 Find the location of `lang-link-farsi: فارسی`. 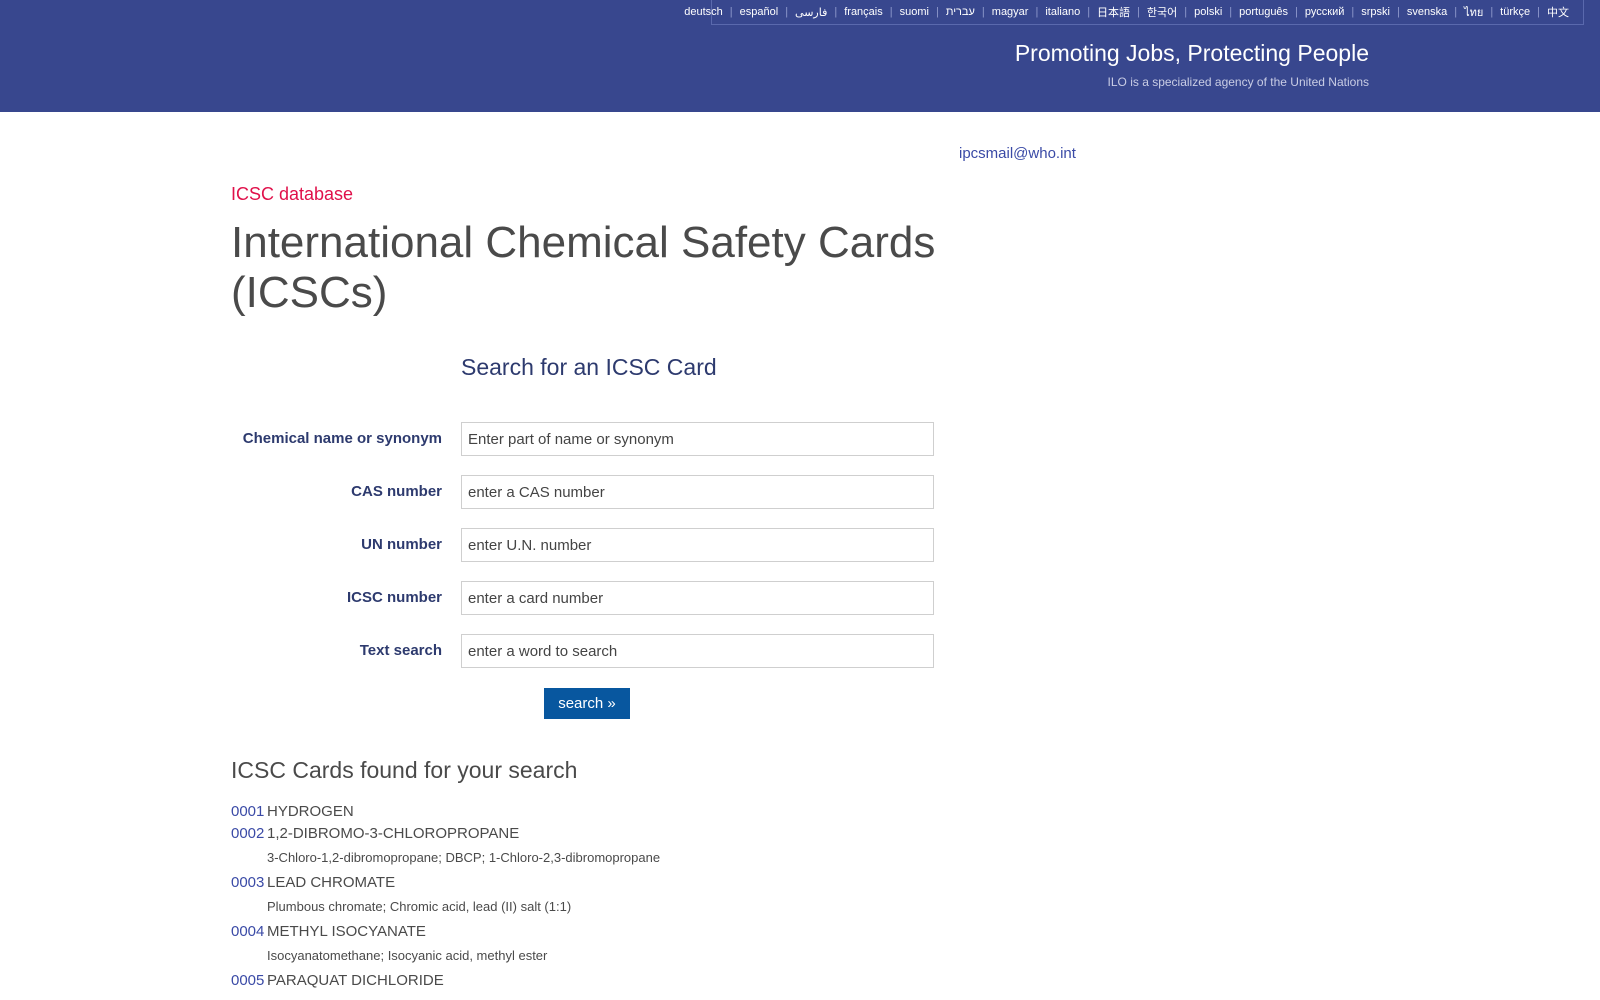

lang-link-farsi: فارسی is located at coordinates (811, 12).